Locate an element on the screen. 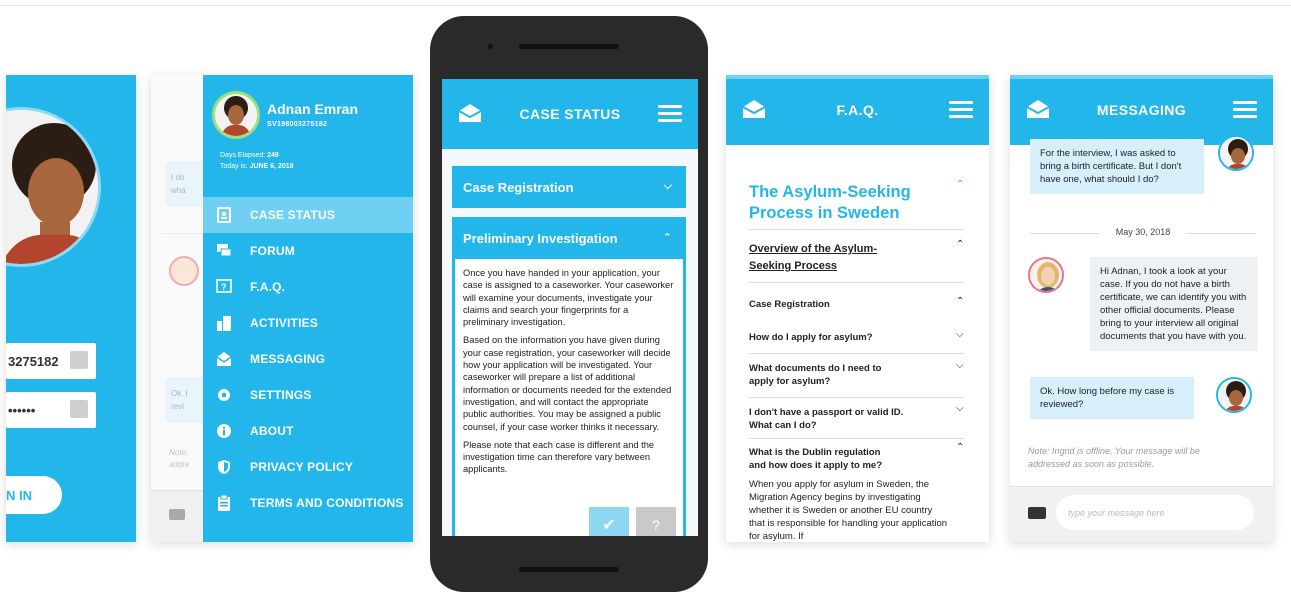  envelope-icon is located at coordinates (224, 359).